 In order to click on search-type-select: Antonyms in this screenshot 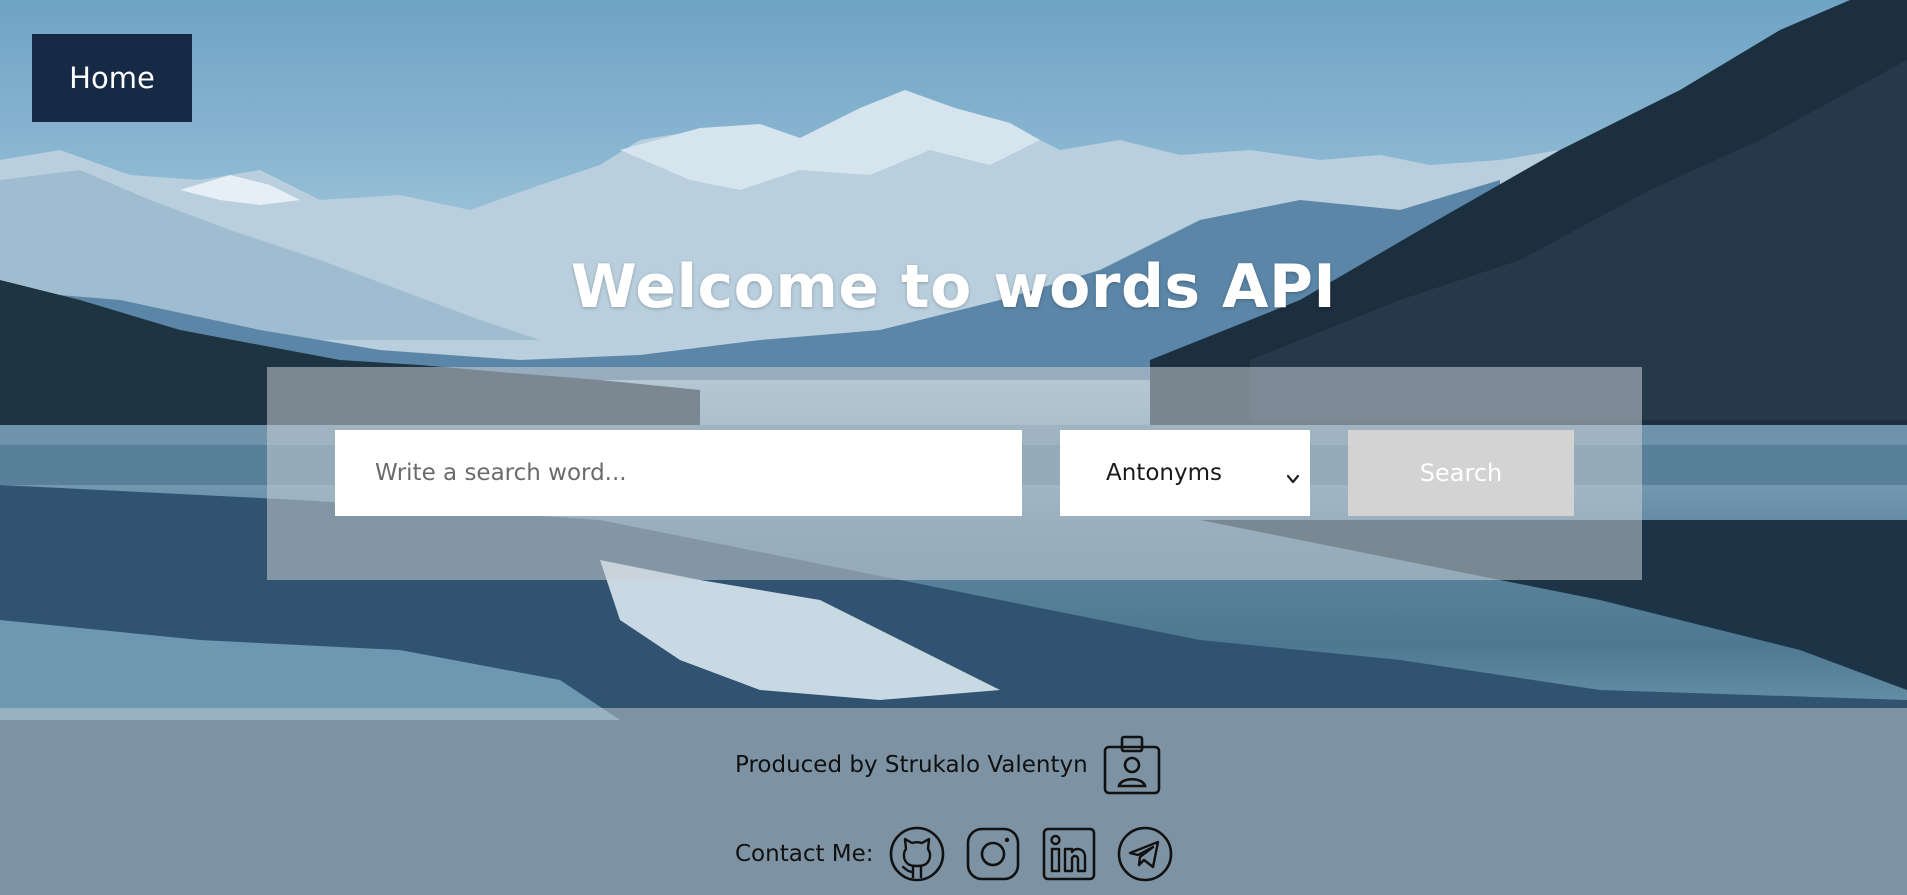, I will do `click(1185, 473)`.